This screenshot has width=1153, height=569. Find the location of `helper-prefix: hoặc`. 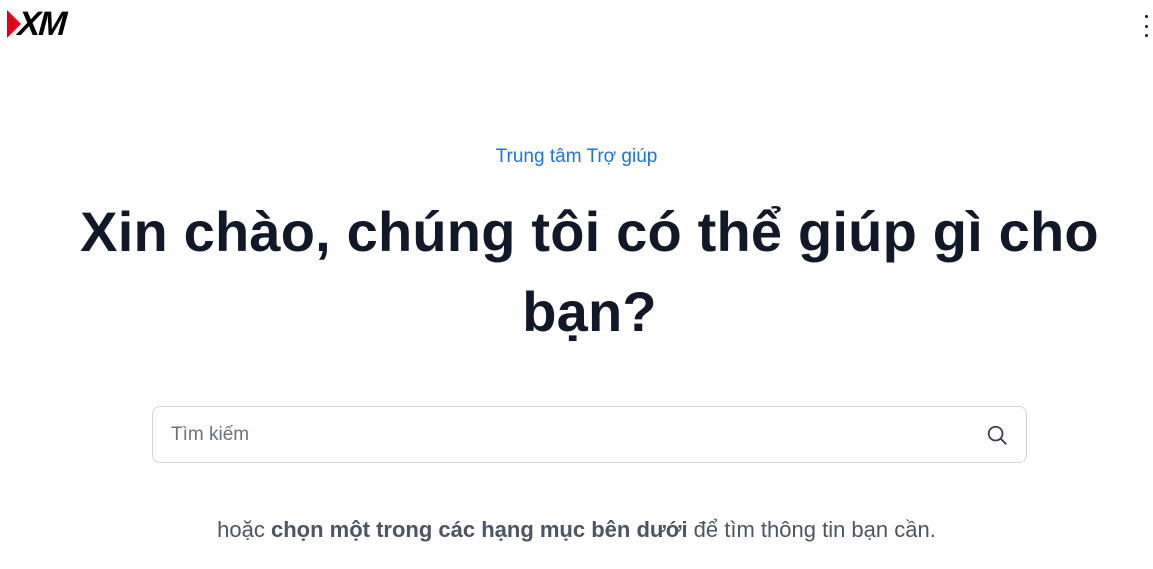

helper-prefix: hoặc is located at coordinates (244, 529).